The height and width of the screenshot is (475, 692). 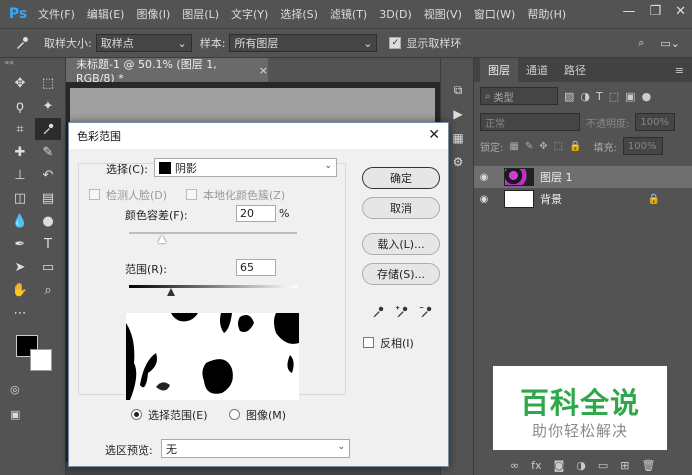 I want to click on gradient-tool-icon: ▤, so click(x=48, y=198).